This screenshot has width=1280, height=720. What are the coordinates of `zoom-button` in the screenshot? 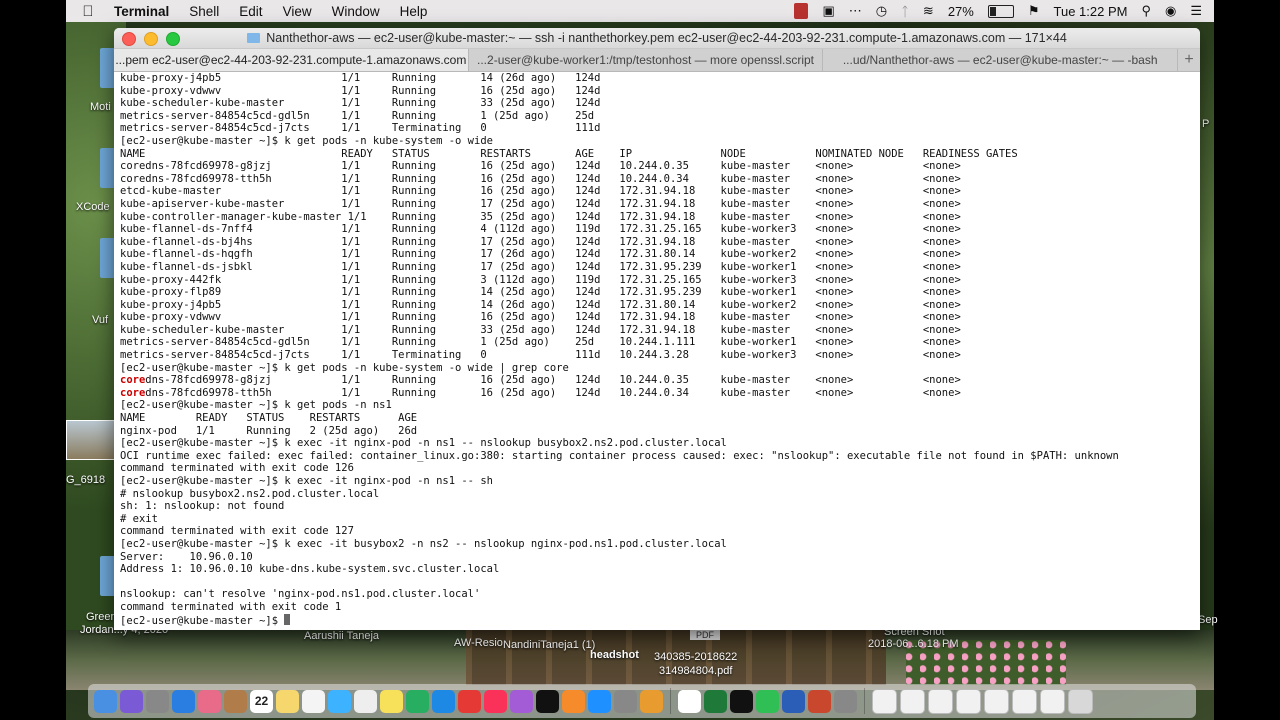 It's located at (173, 39).